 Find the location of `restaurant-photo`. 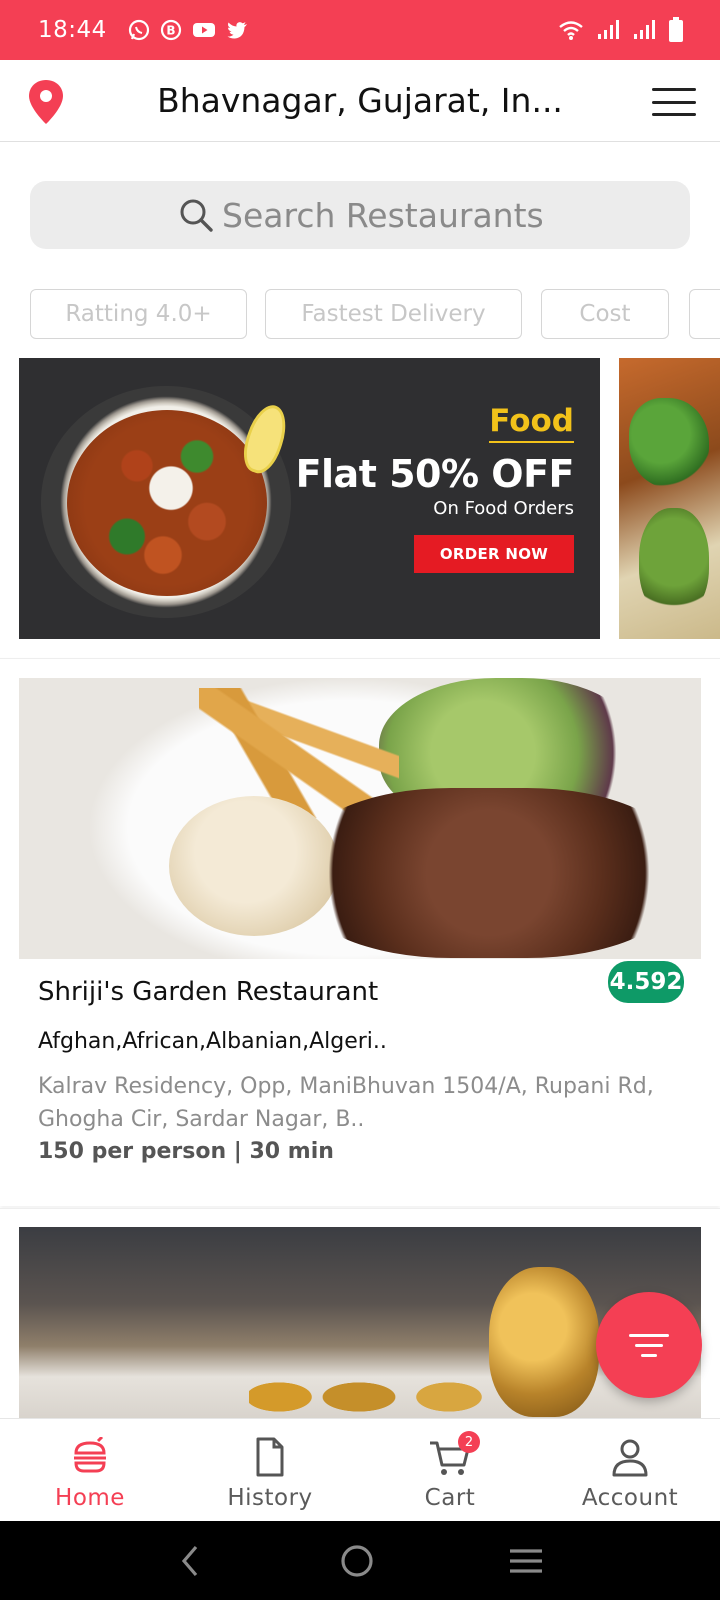

restaurant-photo is located at coordinates (360, 1323).